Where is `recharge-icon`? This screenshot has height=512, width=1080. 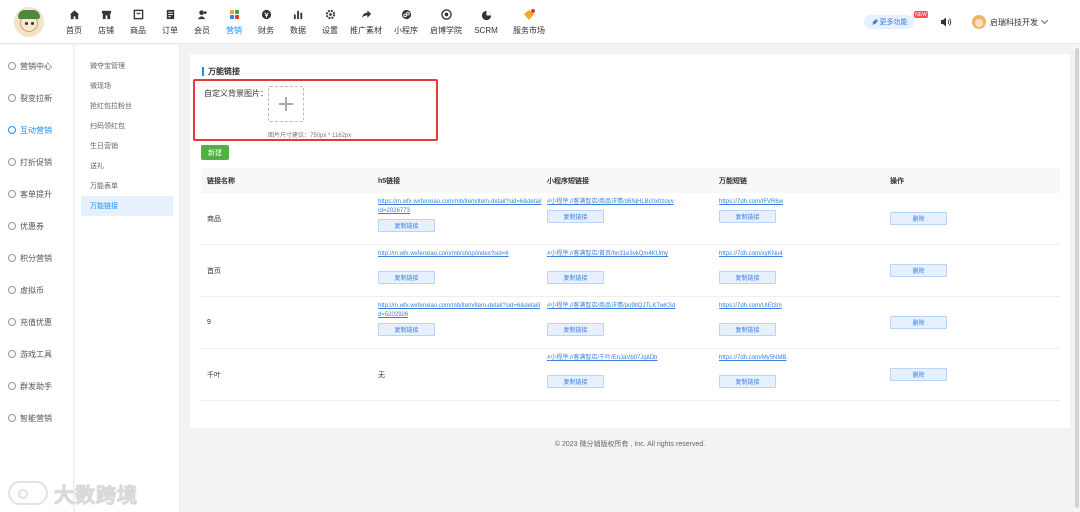
recharge-icon is located at coordinates (12, 322).